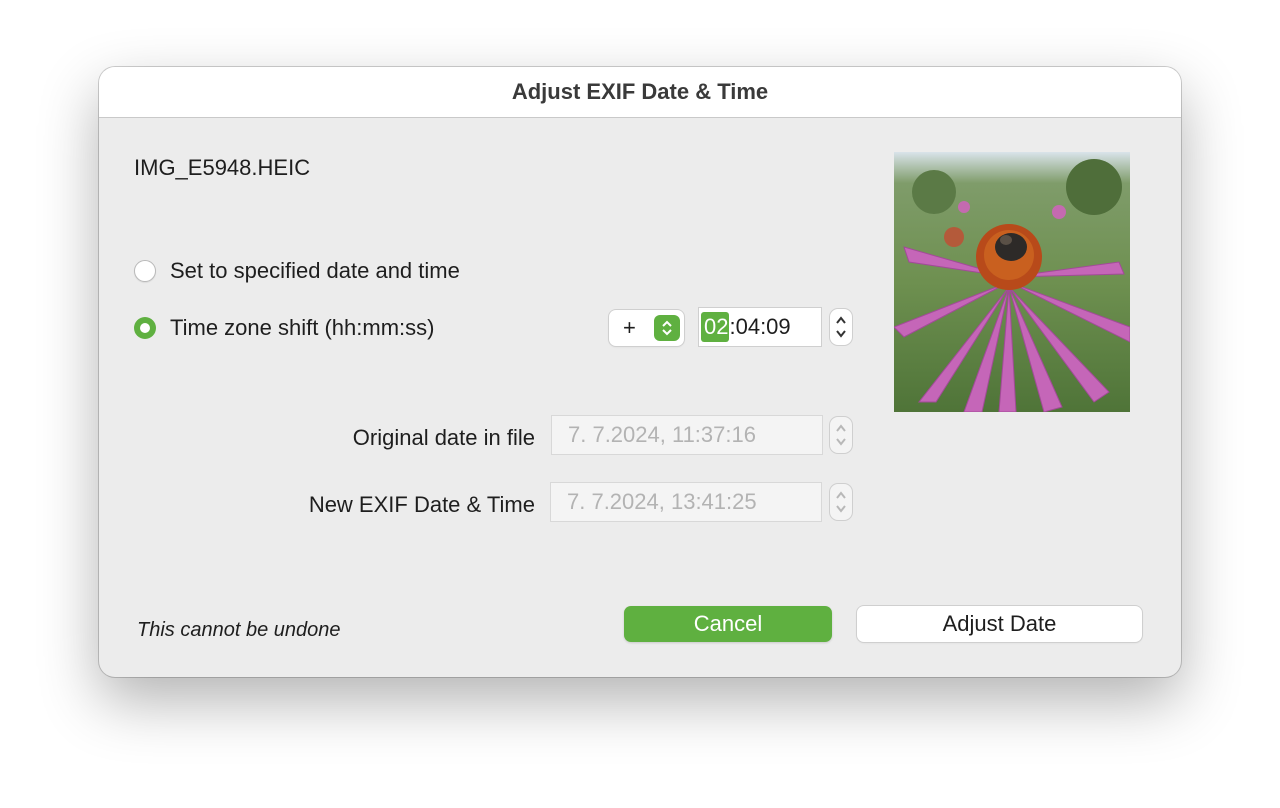 Image resolution: width=1280 pixels, height=808 pixels. I want to click on time-shift-minutes-seconds: :04:09, so click(759, 327).